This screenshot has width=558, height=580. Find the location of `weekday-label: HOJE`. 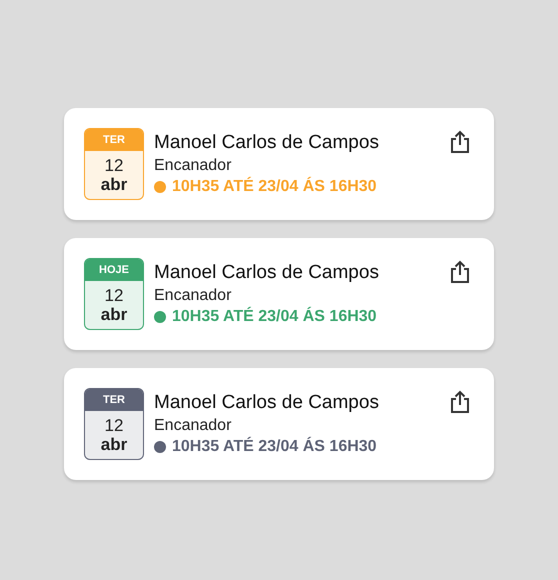

weekday-label: HOJE is located at coordinates (114, 270).